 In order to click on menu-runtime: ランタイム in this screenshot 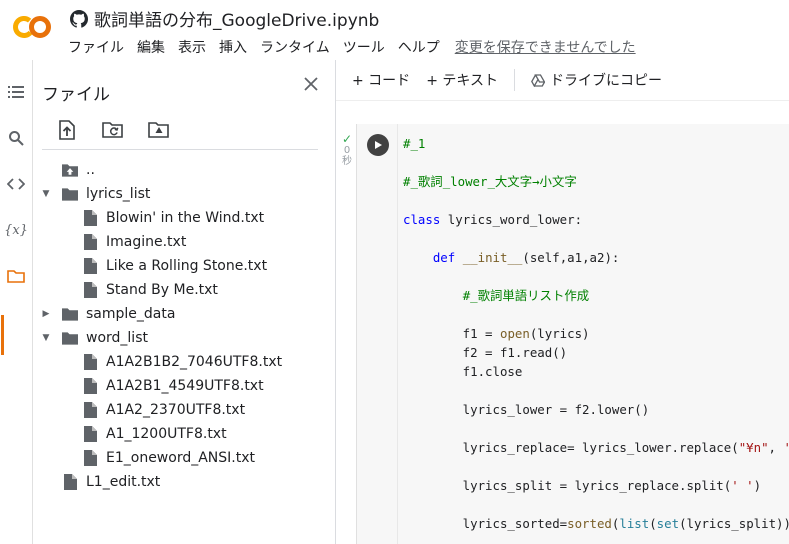, I will do `click(295, 47)`.